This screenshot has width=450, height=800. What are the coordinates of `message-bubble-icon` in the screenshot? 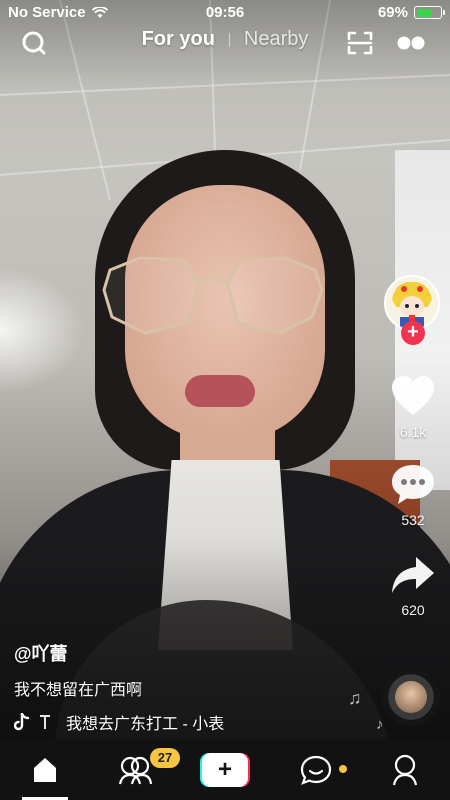 It's located at (316, 770).